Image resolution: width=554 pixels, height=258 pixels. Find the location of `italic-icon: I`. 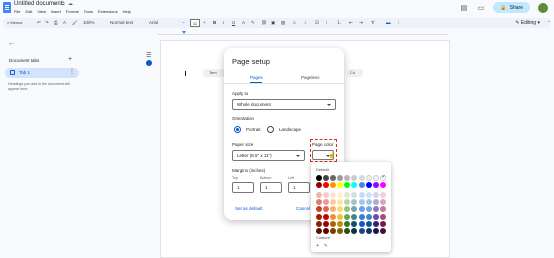

italic-icon: I is located at coordinates (223, 23).